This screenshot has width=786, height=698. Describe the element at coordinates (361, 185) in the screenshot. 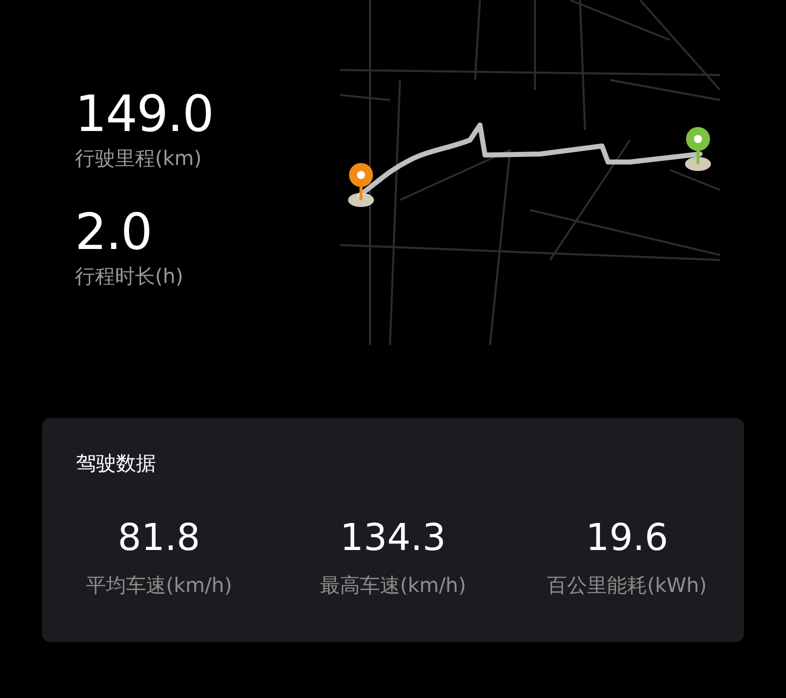

I see `start-pin-icon` at that location.